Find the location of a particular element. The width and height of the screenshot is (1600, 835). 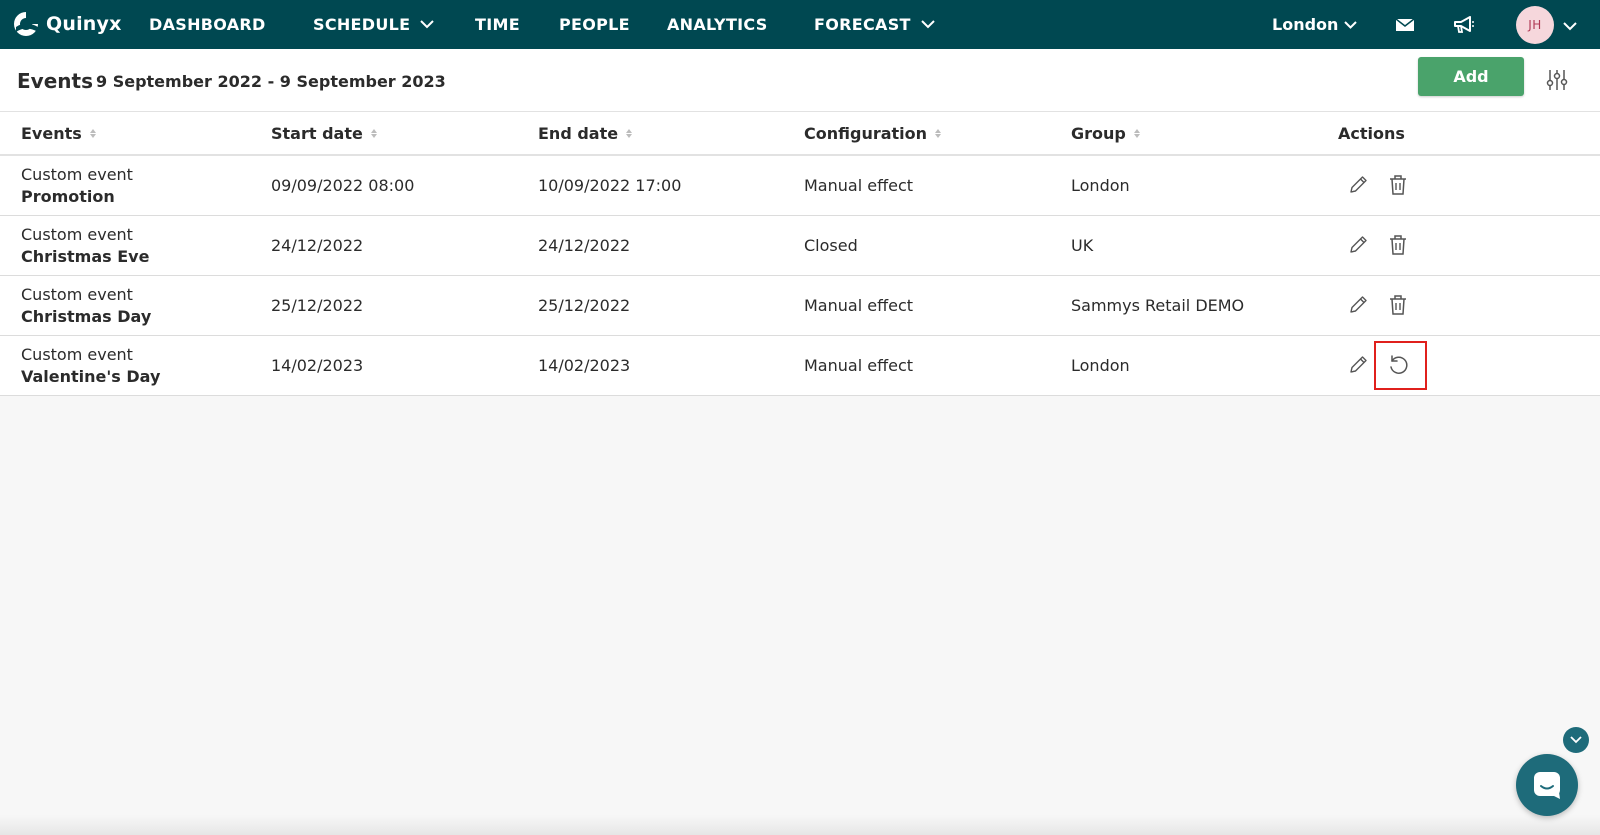

group-cell: UK is located at coordinates (1082, 245).